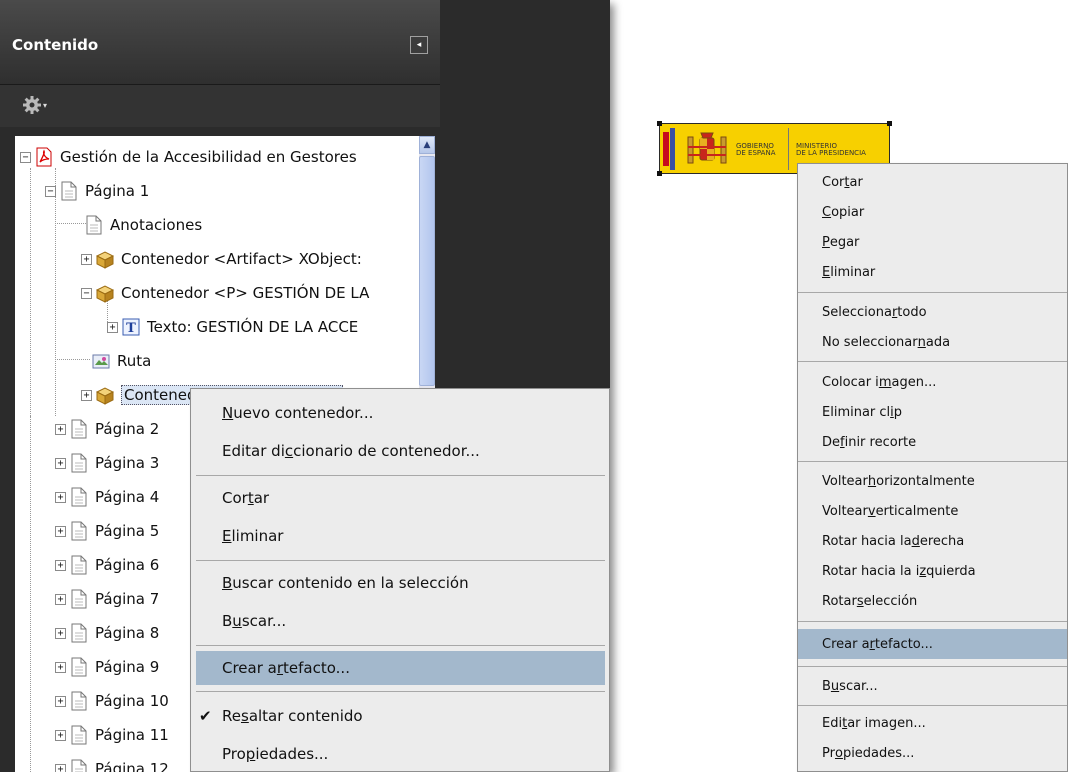 The width and height of the screenshot is (1068, 772). I want to click on tree-item-container: − Contenedor <P> GESTIÓN DE LA, so click(225, 293).